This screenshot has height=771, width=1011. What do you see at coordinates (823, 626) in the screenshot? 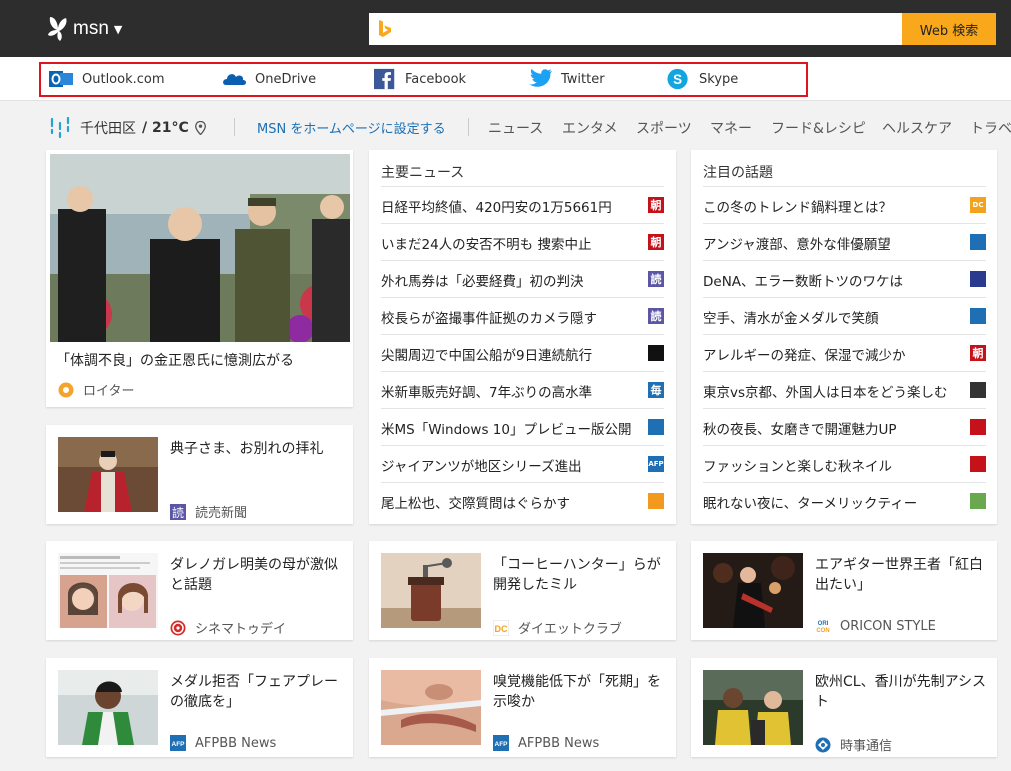
I see `oricon-icon: ORICON` at bounding box center [823, 626].